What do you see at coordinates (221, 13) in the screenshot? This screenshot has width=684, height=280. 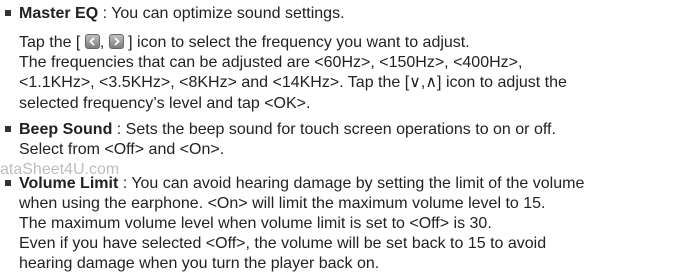 I see `master-eq-desc: : You can optimize sound settings.` at bounding box center [221, 13].